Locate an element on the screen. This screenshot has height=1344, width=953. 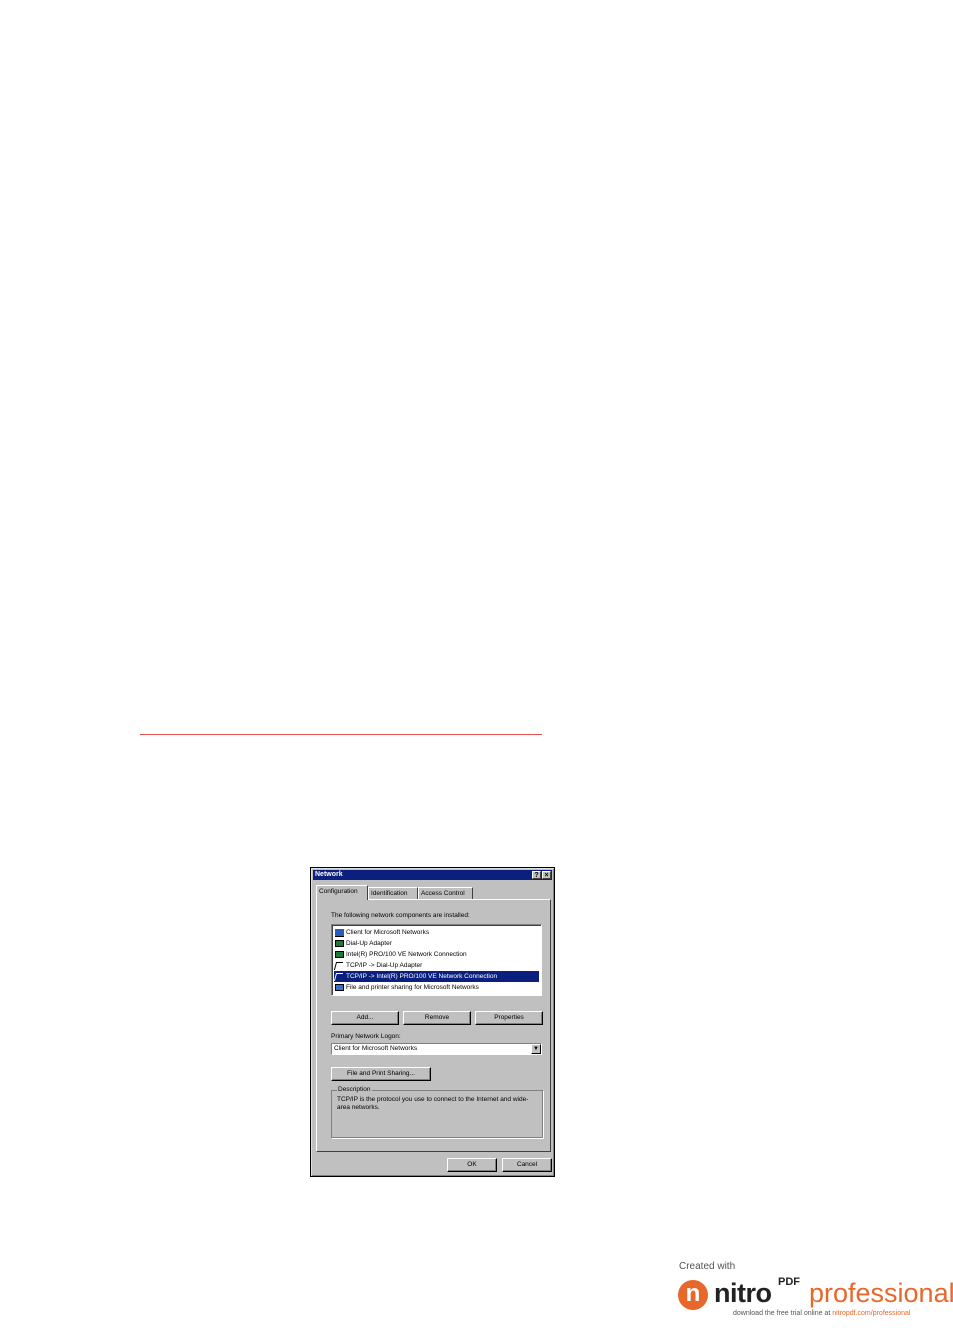
properties-button: Properties is located at coordinates (509, 1018).